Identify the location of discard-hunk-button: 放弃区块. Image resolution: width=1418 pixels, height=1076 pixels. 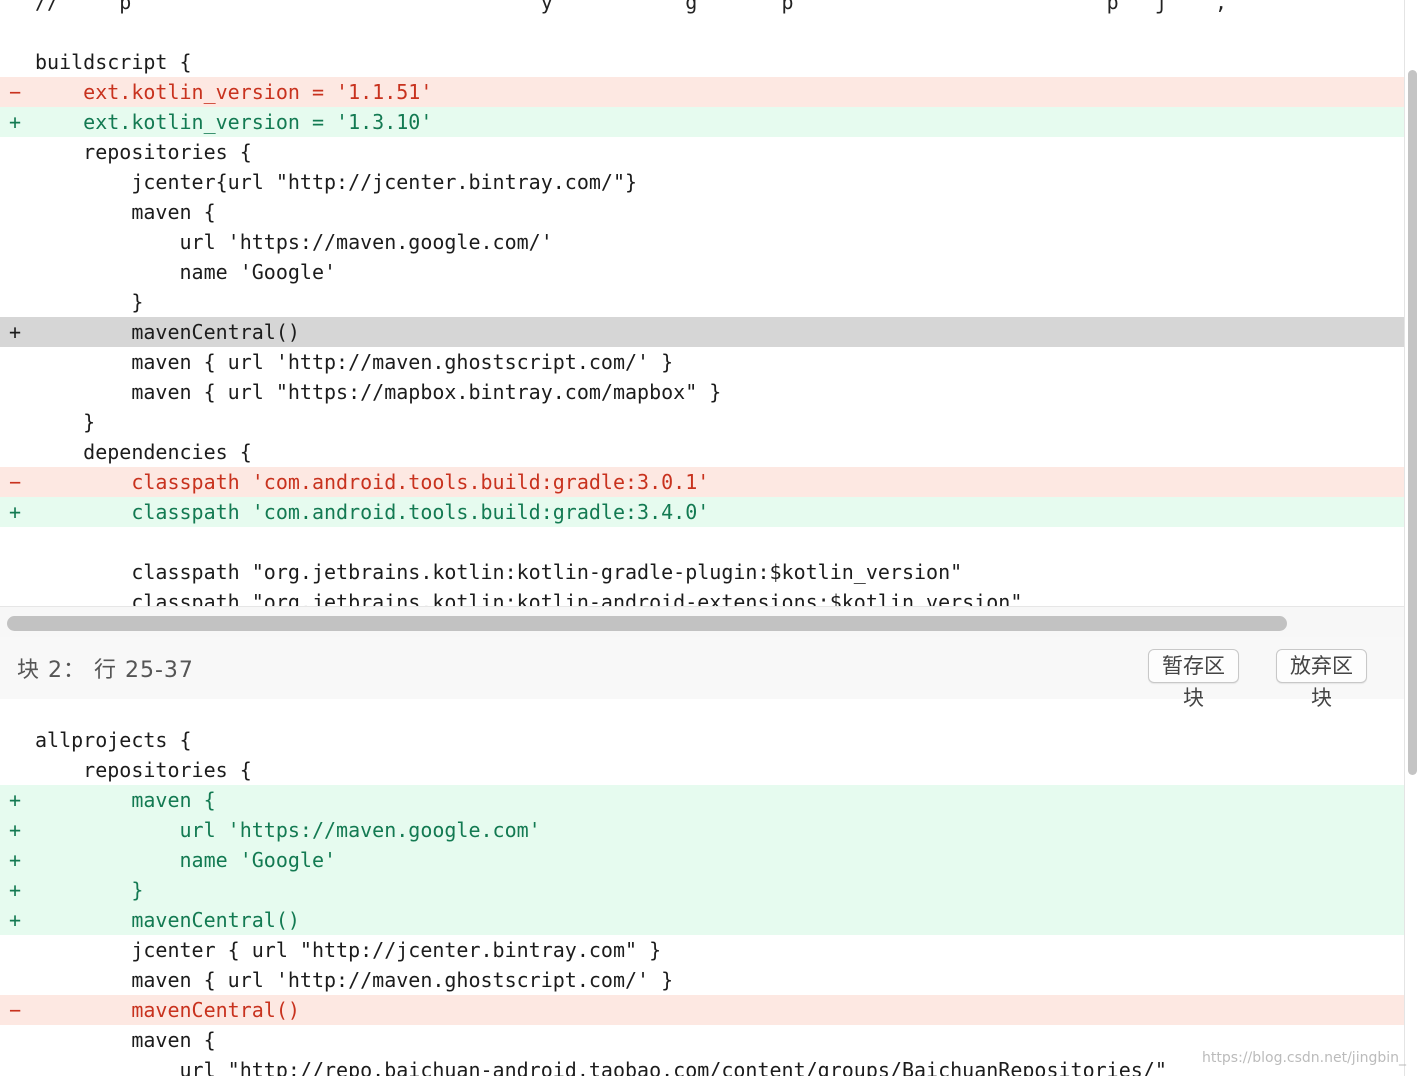
(1321, 679).